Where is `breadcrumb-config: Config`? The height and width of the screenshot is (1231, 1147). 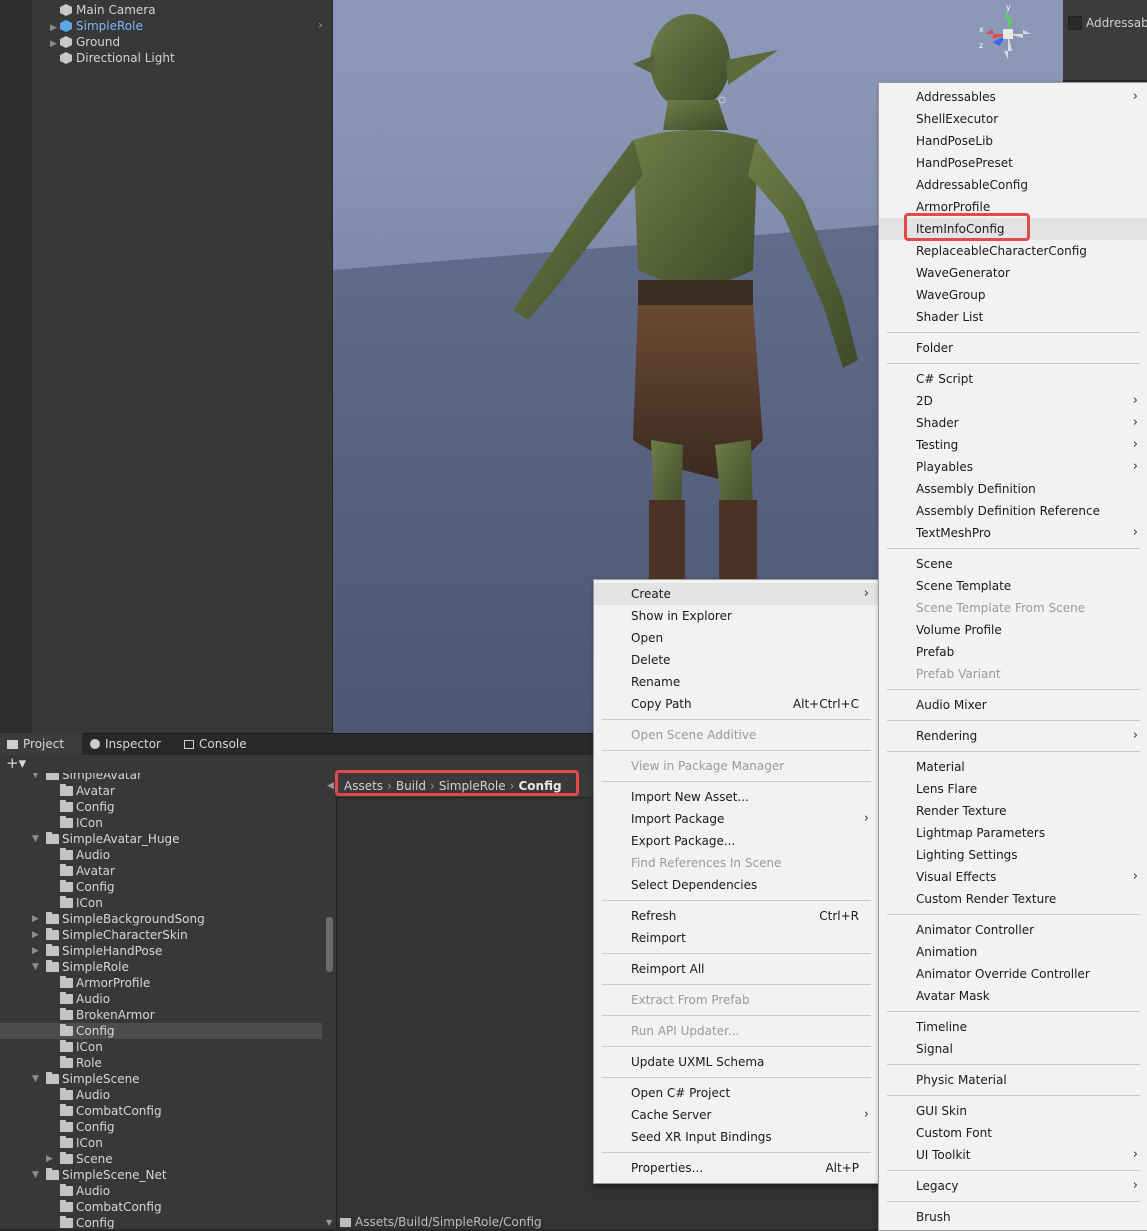
breadcrumb-config: Config is located at coordinates (539, 786).